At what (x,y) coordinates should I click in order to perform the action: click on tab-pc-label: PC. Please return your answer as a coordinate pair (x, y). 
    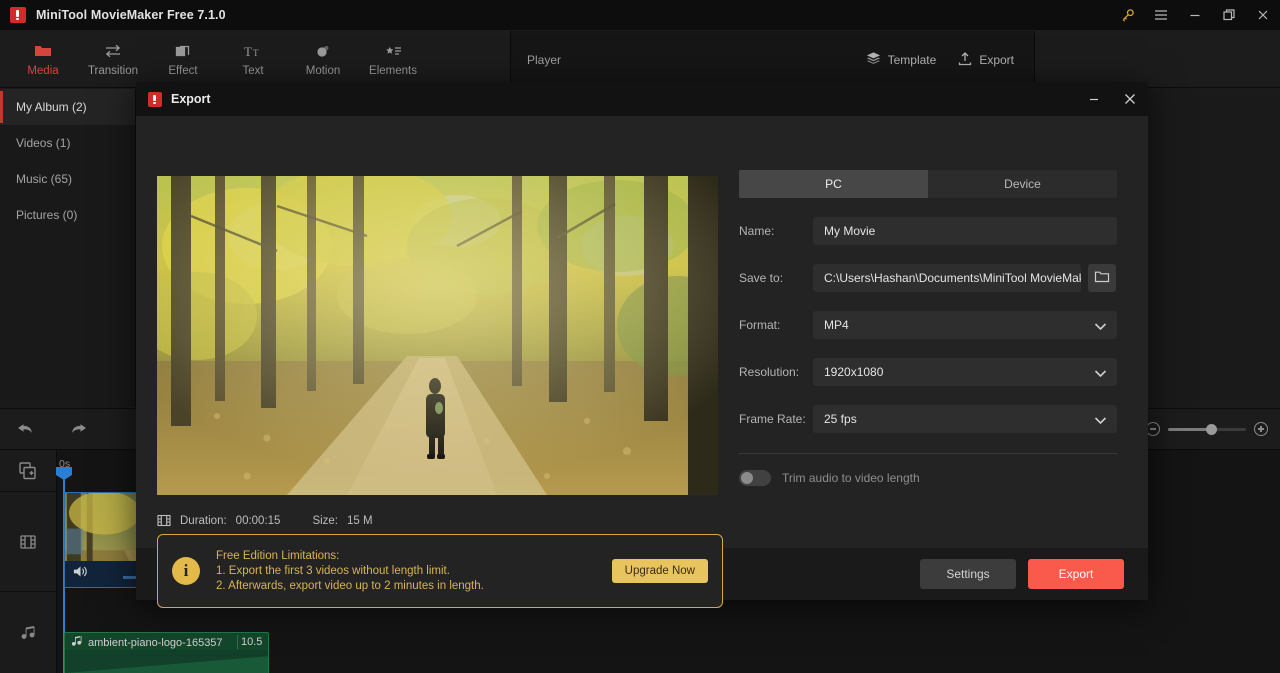
    Looking at the image, I should click on (833, 184).